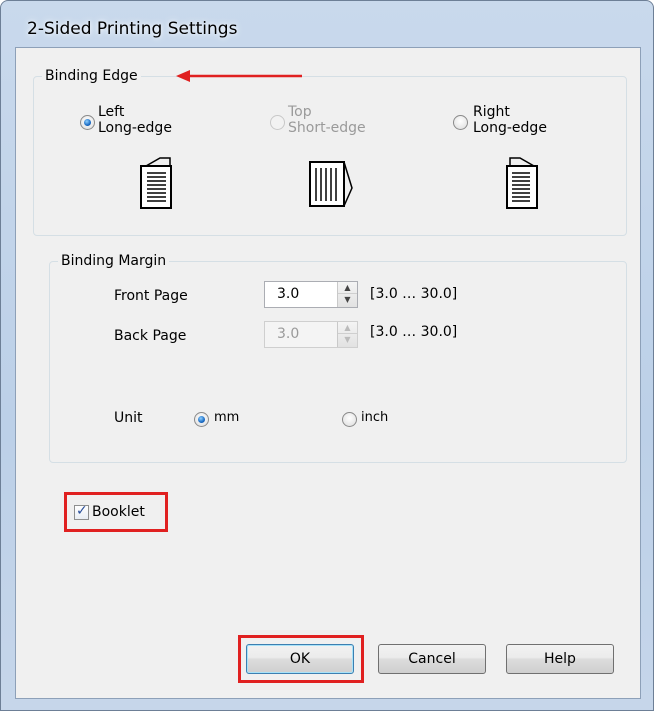 The height and width of the screenshot is (711, 654). I want to click on binding-right-label: Right Long-edge, so click(510, 120).